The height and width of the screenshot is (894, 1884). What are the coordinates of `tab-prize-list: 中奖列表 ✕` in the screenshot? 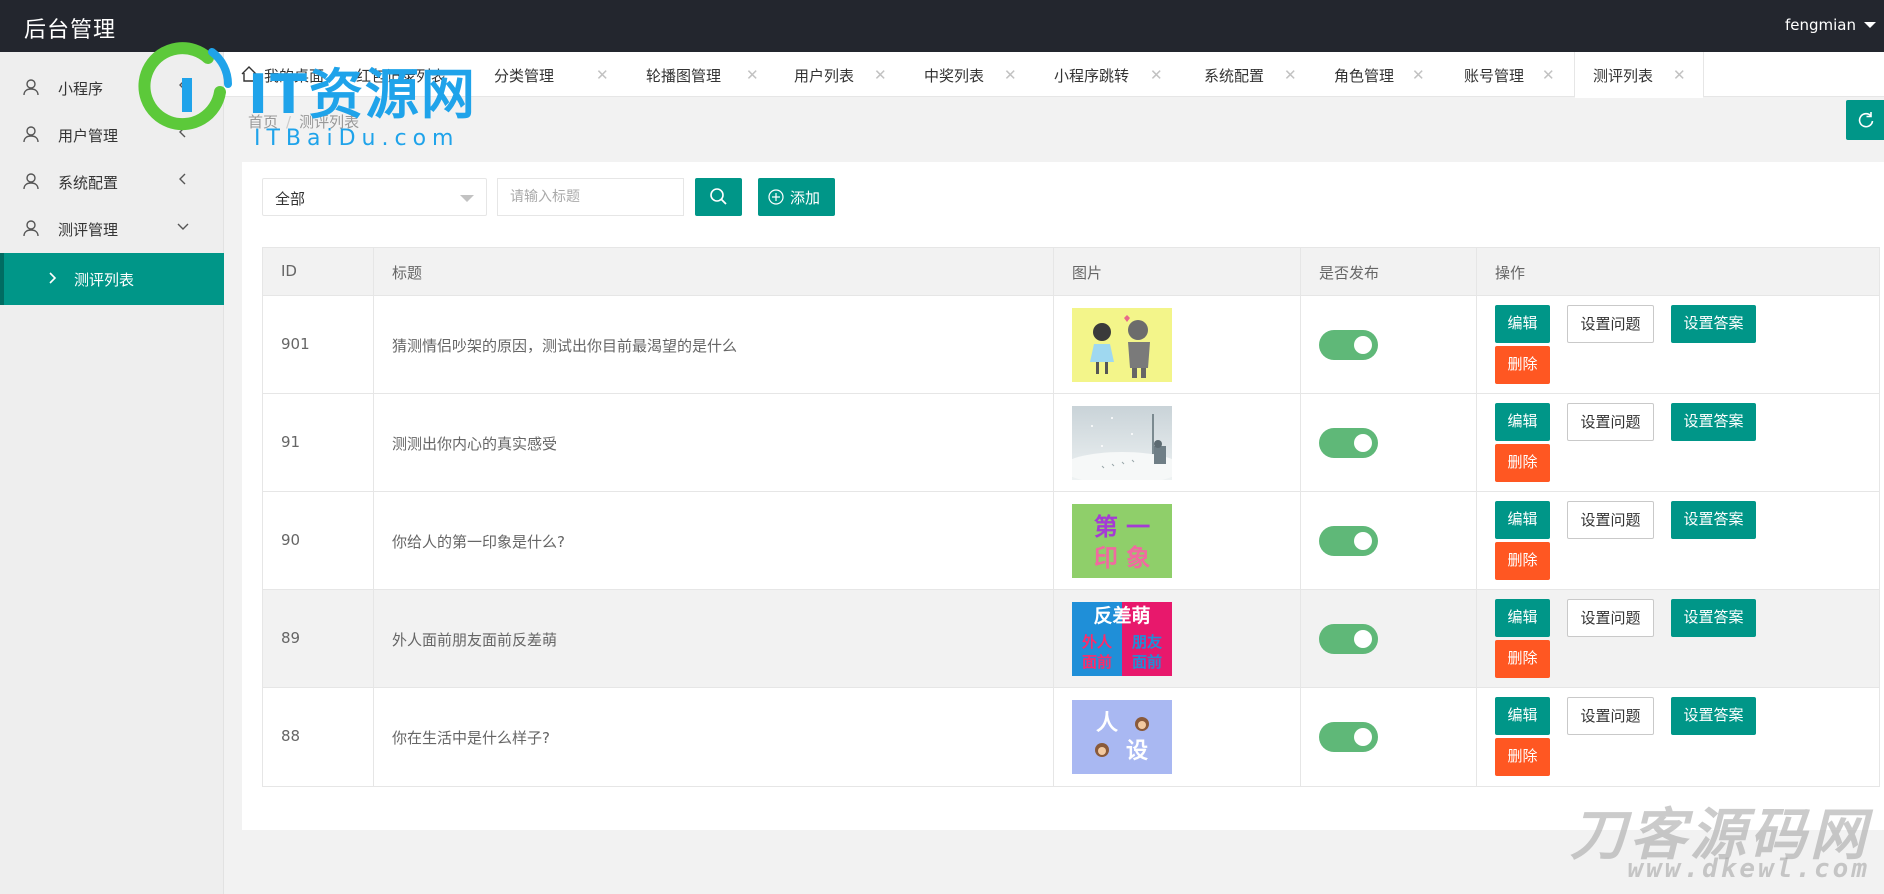 It's located at (950, 74).